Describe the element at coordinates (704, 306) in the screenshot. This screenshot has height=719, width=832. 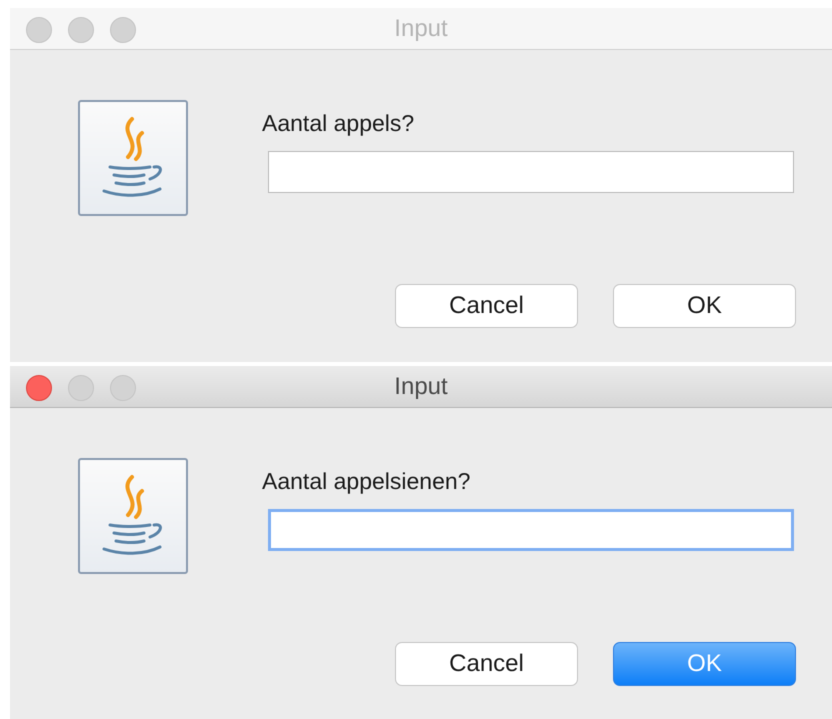
I see `ok-button: OK` at that location.